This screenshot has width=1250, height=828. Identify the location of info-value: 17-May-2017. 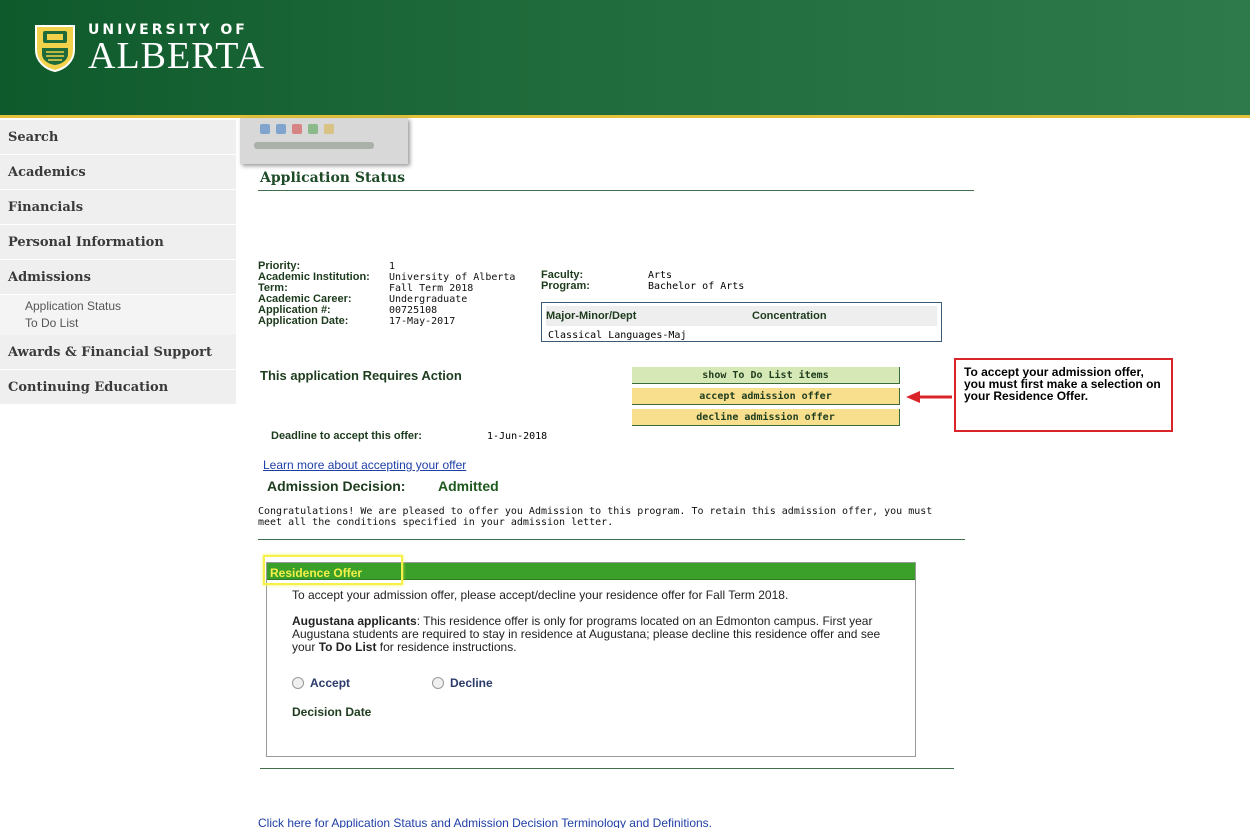
(422, 321).